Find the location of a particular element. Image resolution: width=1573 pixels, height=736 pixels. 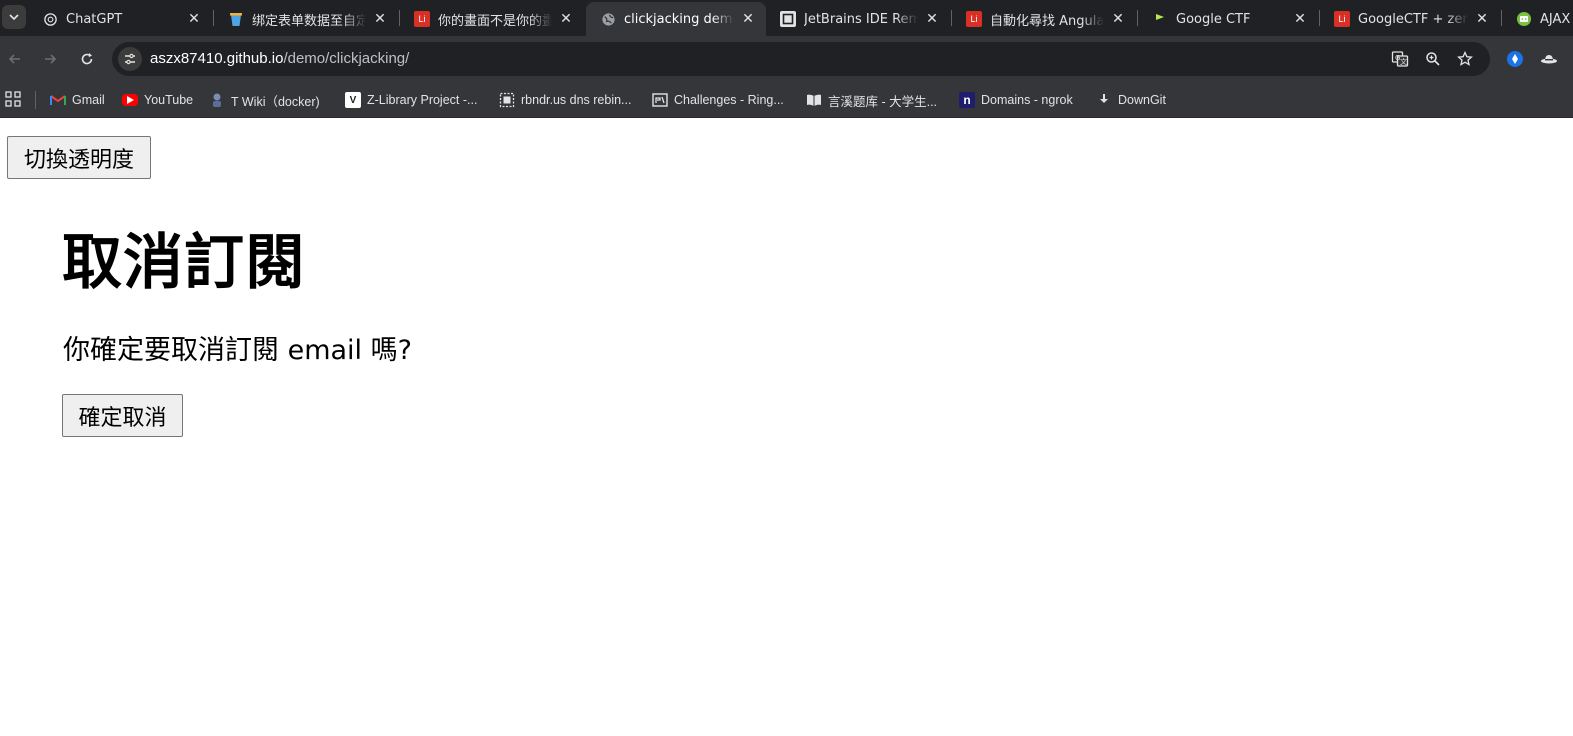

hat-icon is located at coordinates (1549, 59).